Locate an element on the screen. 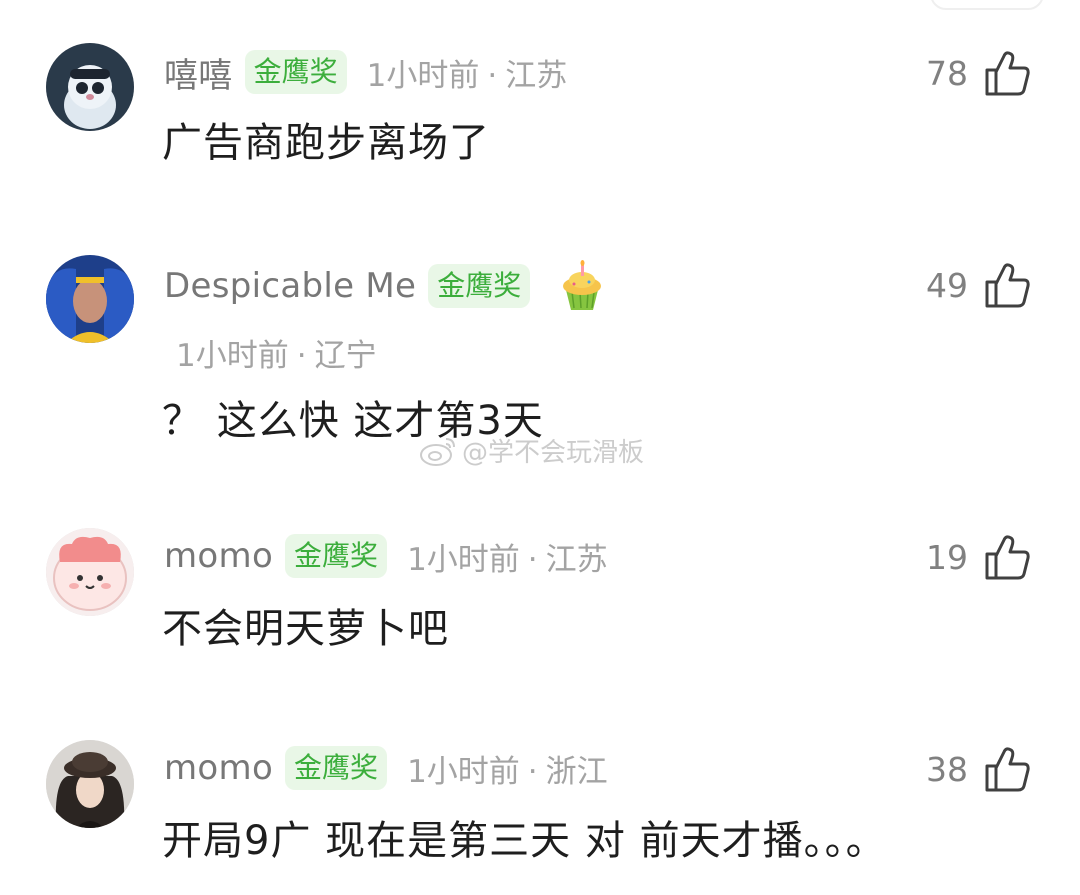 The height and width of the screenshot is (895, 1080). like-button: 78 is located at coordinates (979, 73).